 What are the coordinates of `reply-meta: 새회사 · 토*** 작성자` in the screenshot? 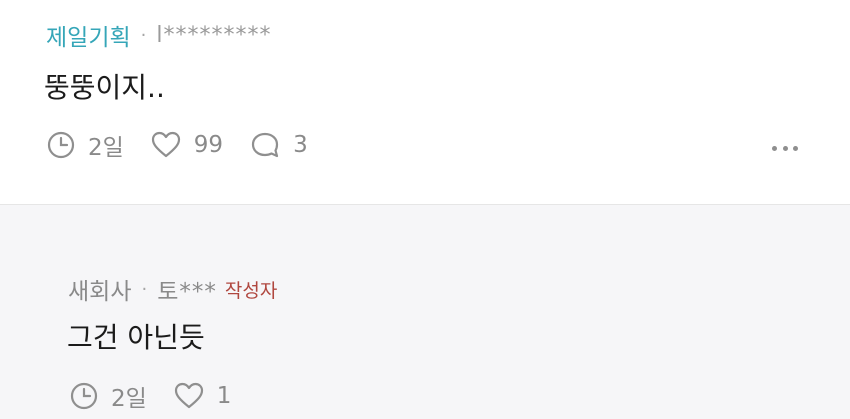 It's located at (172, 289).